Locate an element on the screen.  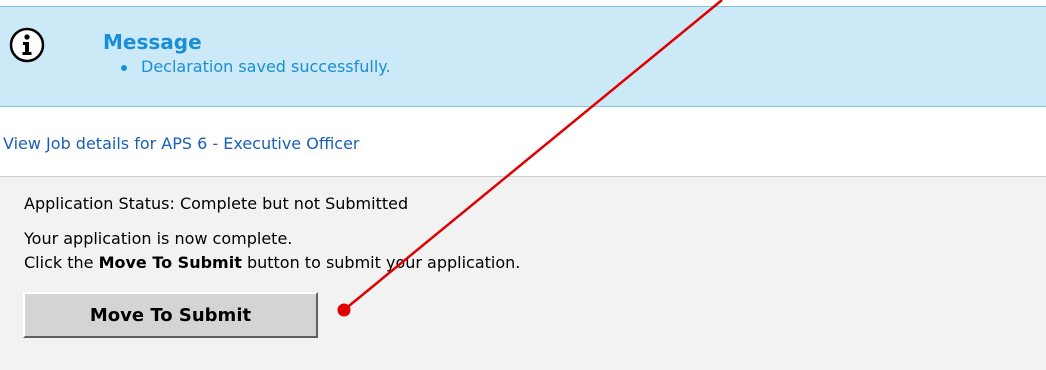
message-item: Declaration saved successfully. is located at coordinates (256, 66).